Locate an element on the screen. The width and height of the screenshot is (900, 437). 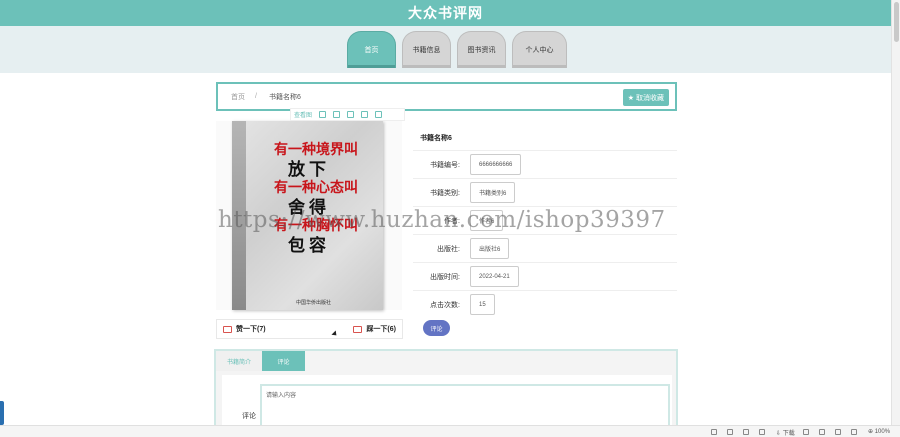
nav-tab-home: 首页 is located at coordinates (371, 49).